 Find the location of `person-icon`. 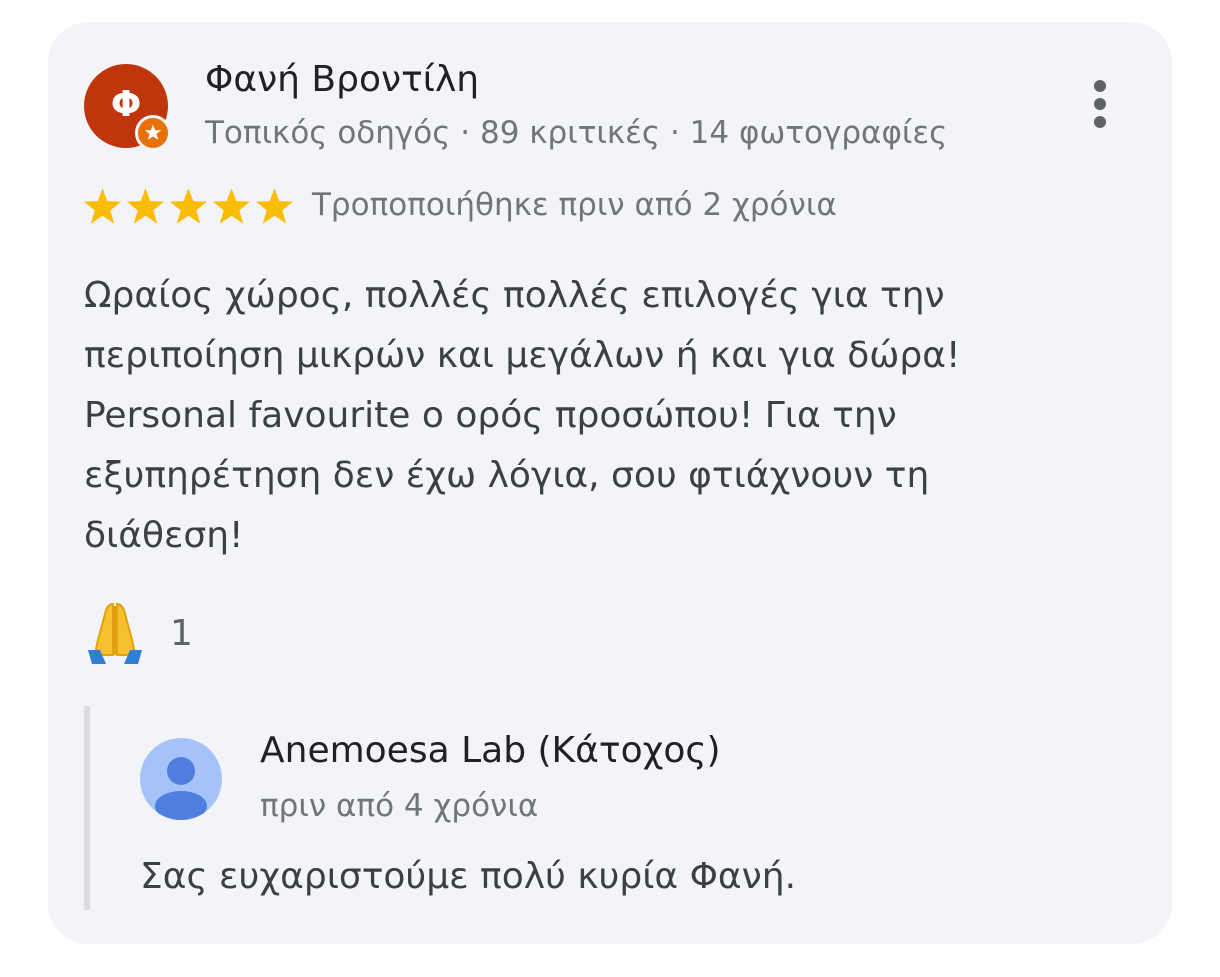

person-icon is located at coordinates (181, 788).